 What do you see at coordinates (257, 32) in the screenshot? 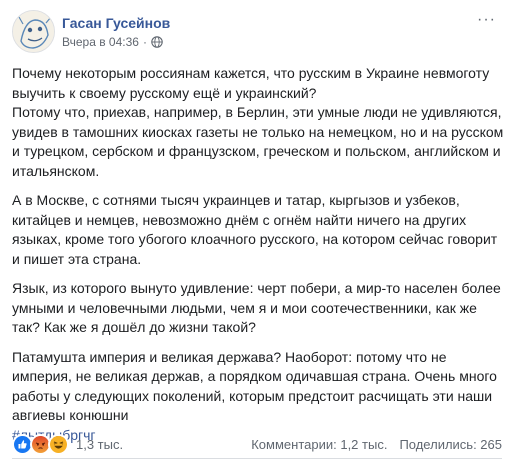
I see `post-header: Гасан Гусейнов Вчера в 04:36 · ···` at bounding box center [257, 32].